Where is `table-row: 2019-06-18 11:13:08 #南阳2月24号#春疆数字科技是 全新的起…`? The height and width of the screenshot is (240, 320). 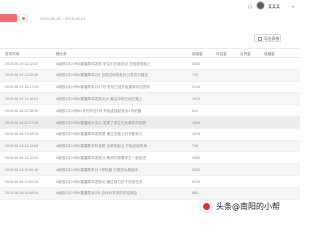 table-row: 2019-06-18 11:13:08 #南阳2月24号#春疆数字科技是 全新的起… is located at coordinates (150, 146).